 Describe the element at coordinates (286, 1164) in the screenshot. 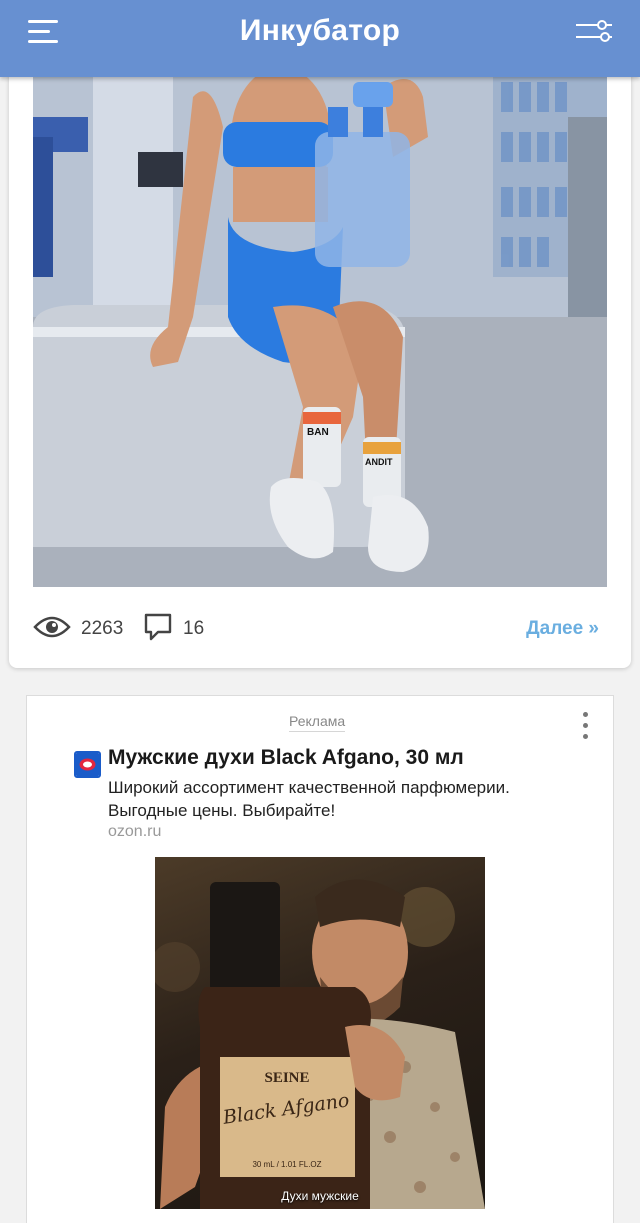

I see `bottle-volume: 30 mL / 1.01 FL.OZ` at that location.